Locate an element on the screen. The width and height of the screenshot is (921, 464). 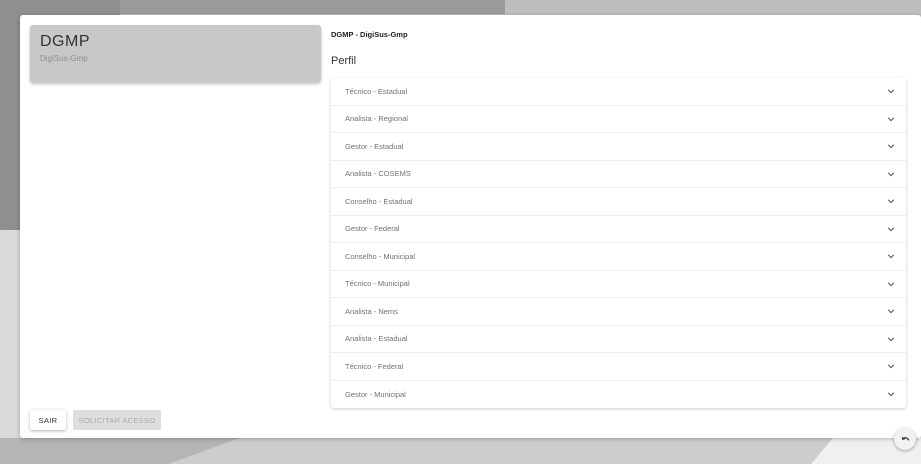
profile-item: Técnico - Estadual is located at coordinates (618, 92).